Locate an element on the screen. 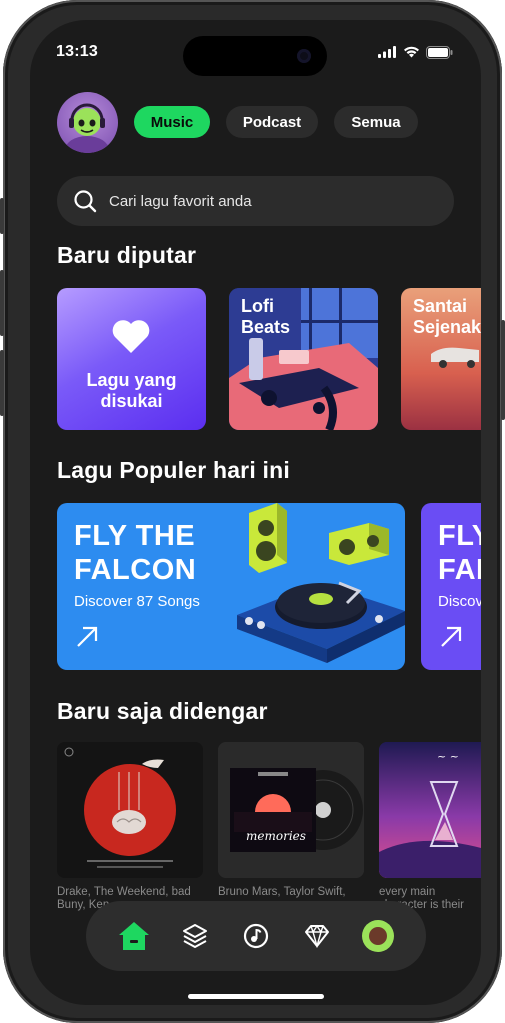 This screenshot has height=1023, width=505. nav-music is located at coordinates (256, 936).